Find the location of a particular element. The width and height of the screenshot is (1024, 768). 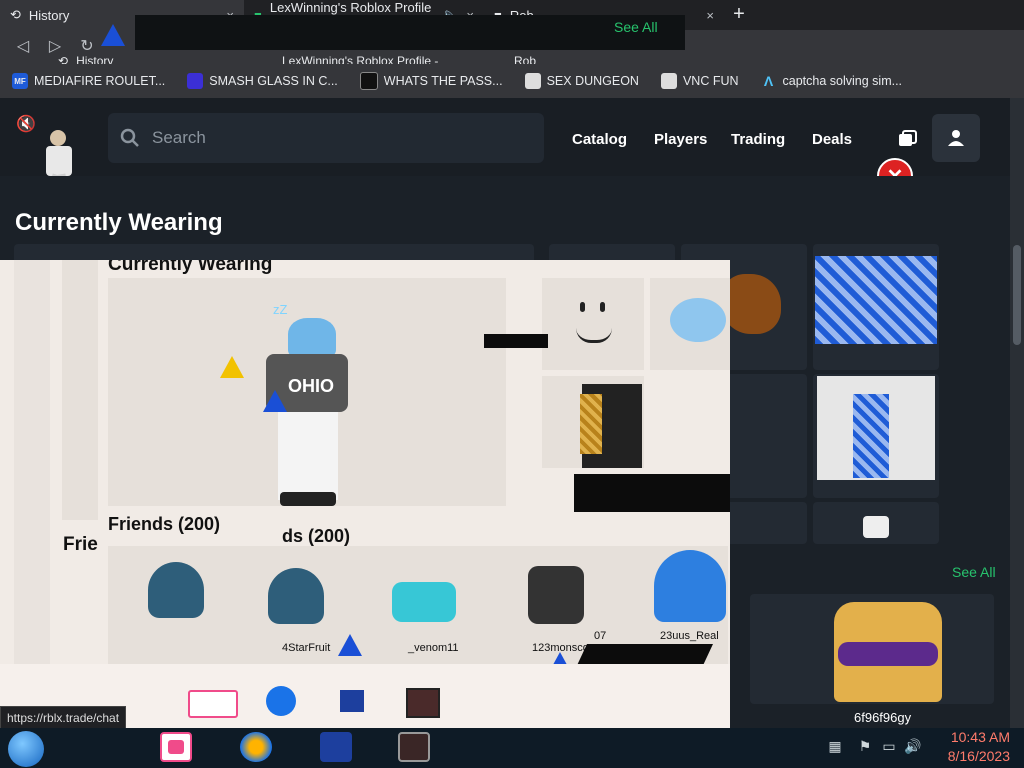

friend-name: 07 is located at coordinates (600, 636).